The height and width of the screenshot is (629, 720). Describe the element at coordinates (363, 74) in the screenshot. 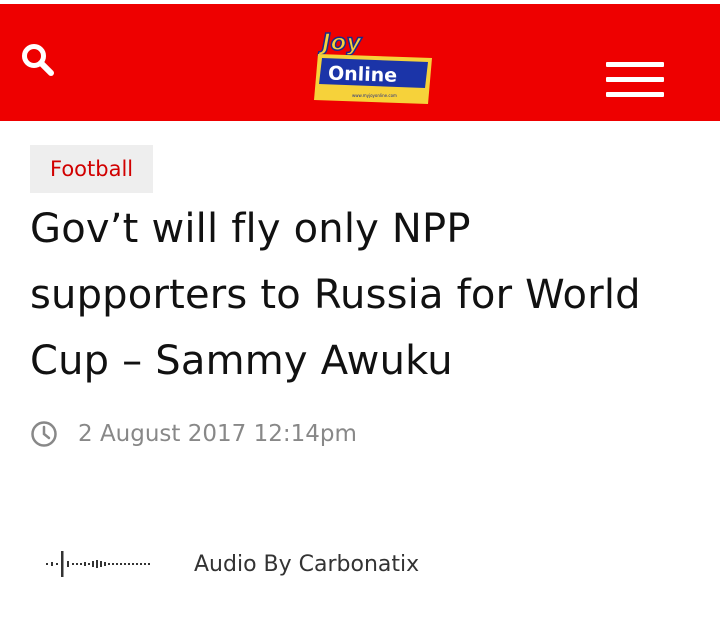

I see `logo-online-text: Online` at that location.